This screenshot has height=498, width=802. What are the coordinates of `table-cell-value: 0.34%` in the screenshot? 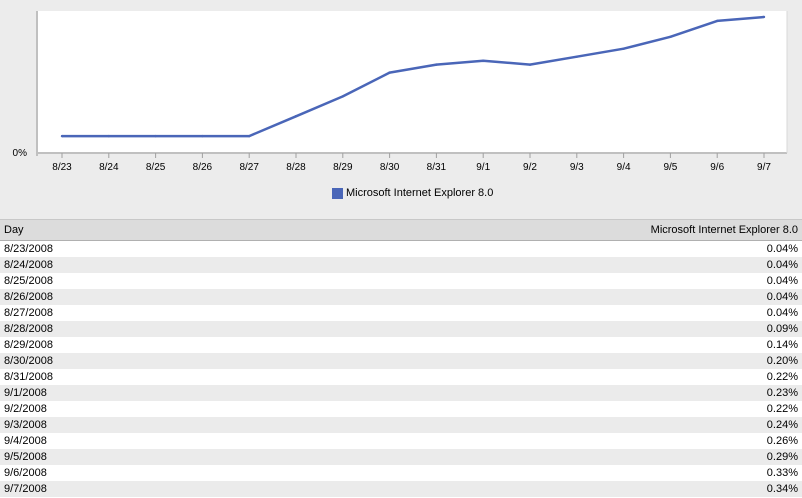 It's located at (601, 489).